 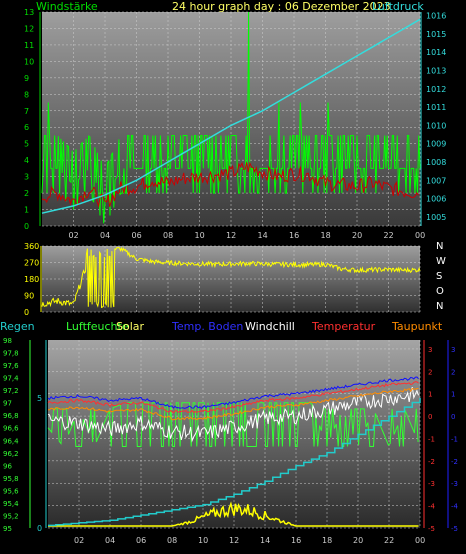 I want to click on humidity-tick-label: 95,2, so click(x=11, y=516).